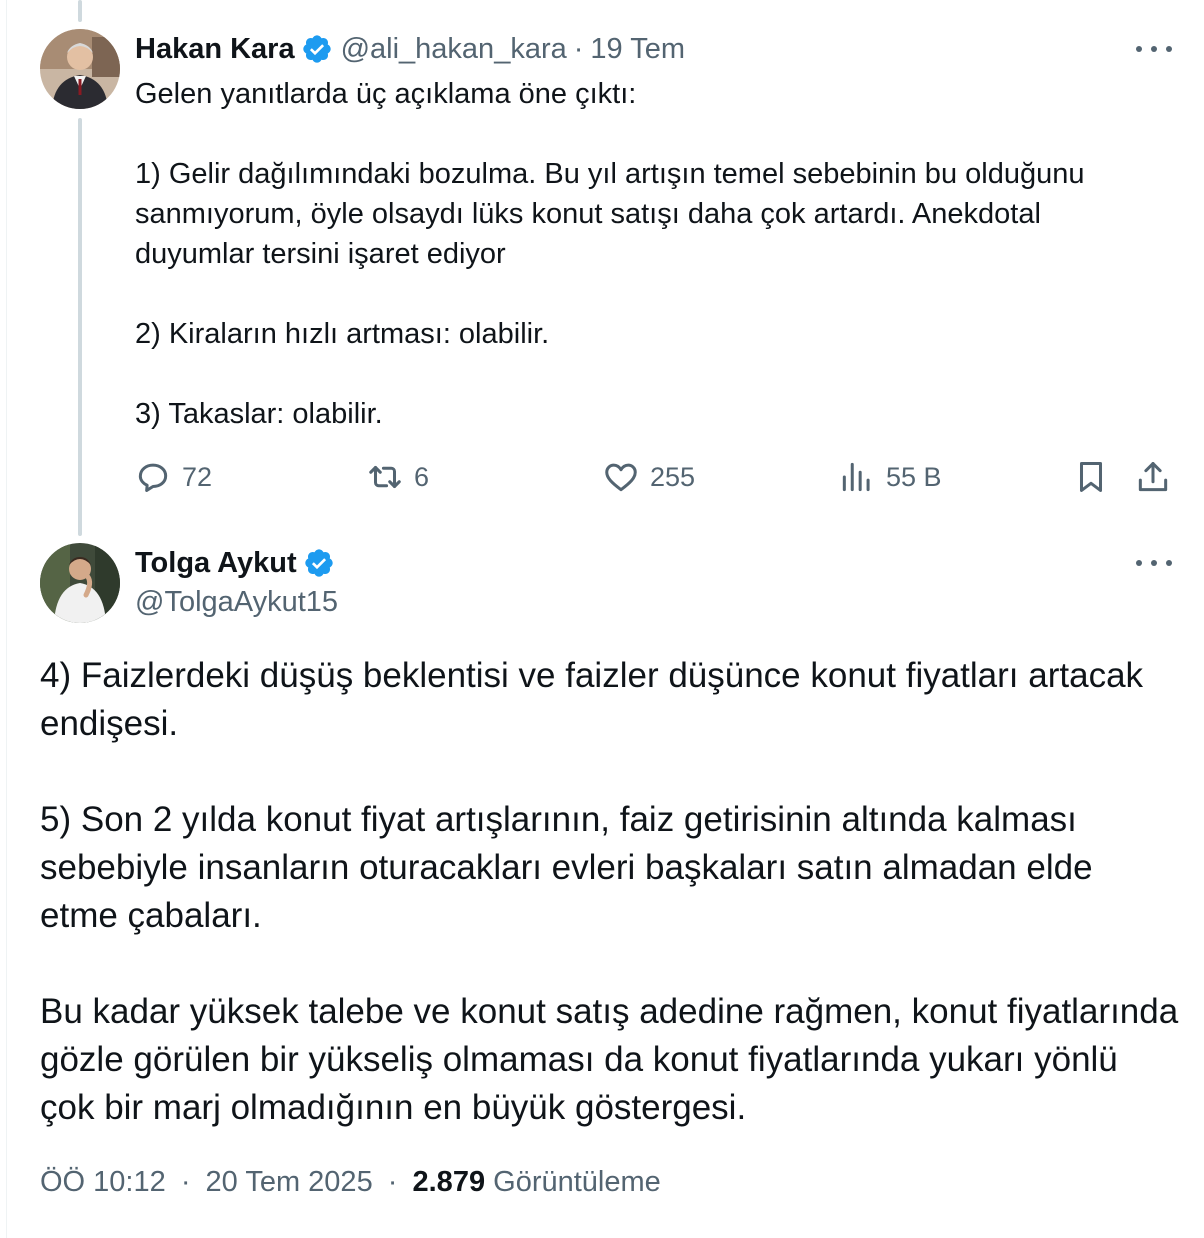  Describe the element at coordinates (236, 602) in the screenshot. I see `author-handle: @TolgaAykut15` at that location.